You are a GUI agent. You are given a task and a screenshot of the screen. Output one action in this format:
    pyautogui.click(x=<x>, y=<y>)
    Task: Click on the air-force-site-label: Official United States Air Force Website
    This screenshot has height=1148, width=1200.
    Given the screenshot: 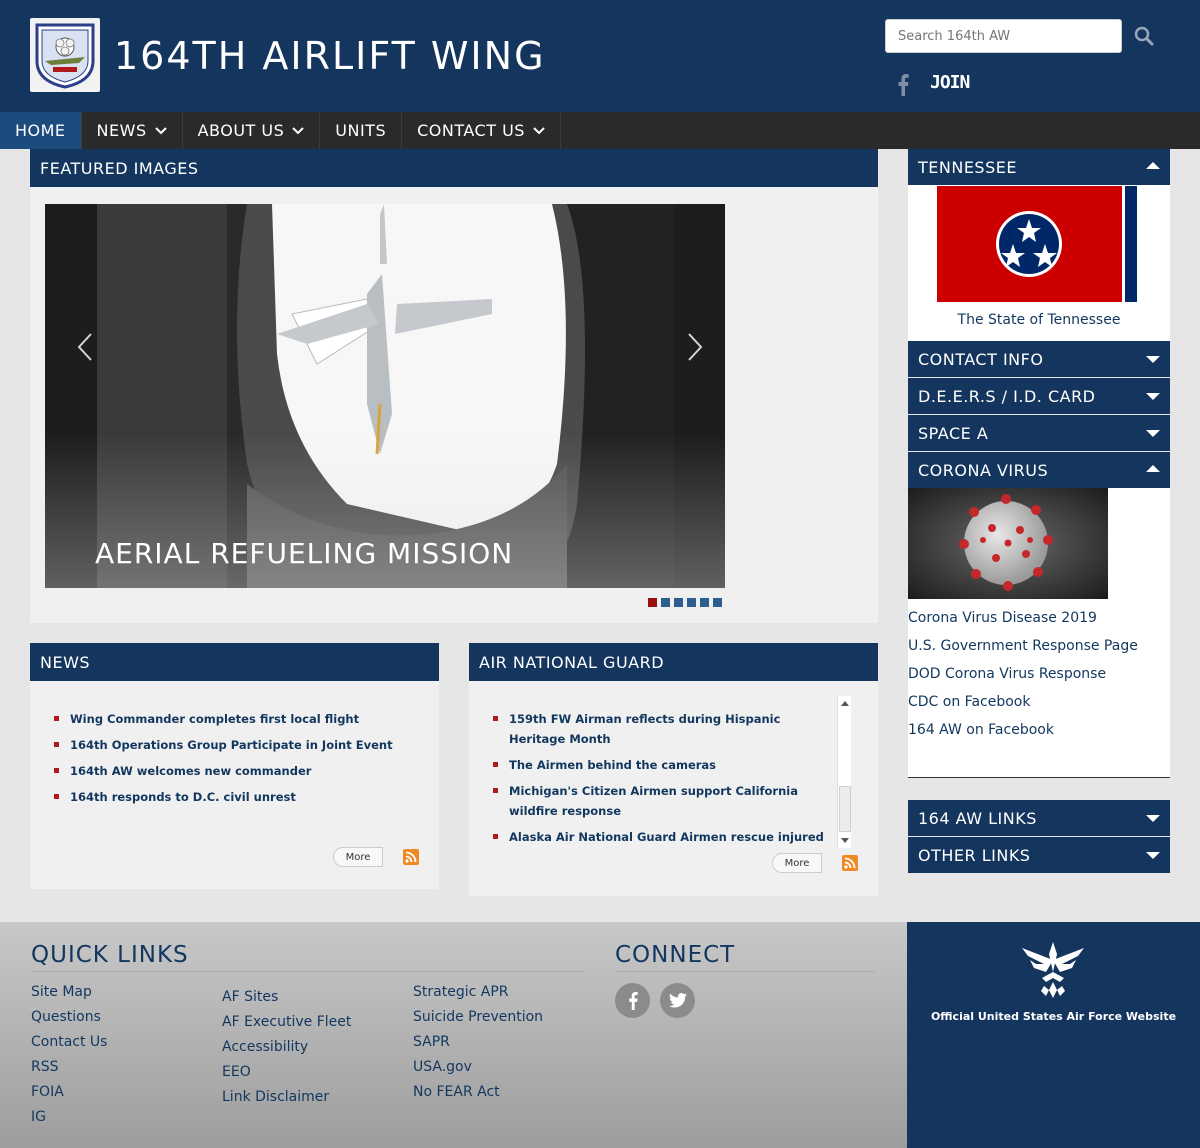 What is the action you would take?
    pyautogui.click(x=1053, y=1016)
    